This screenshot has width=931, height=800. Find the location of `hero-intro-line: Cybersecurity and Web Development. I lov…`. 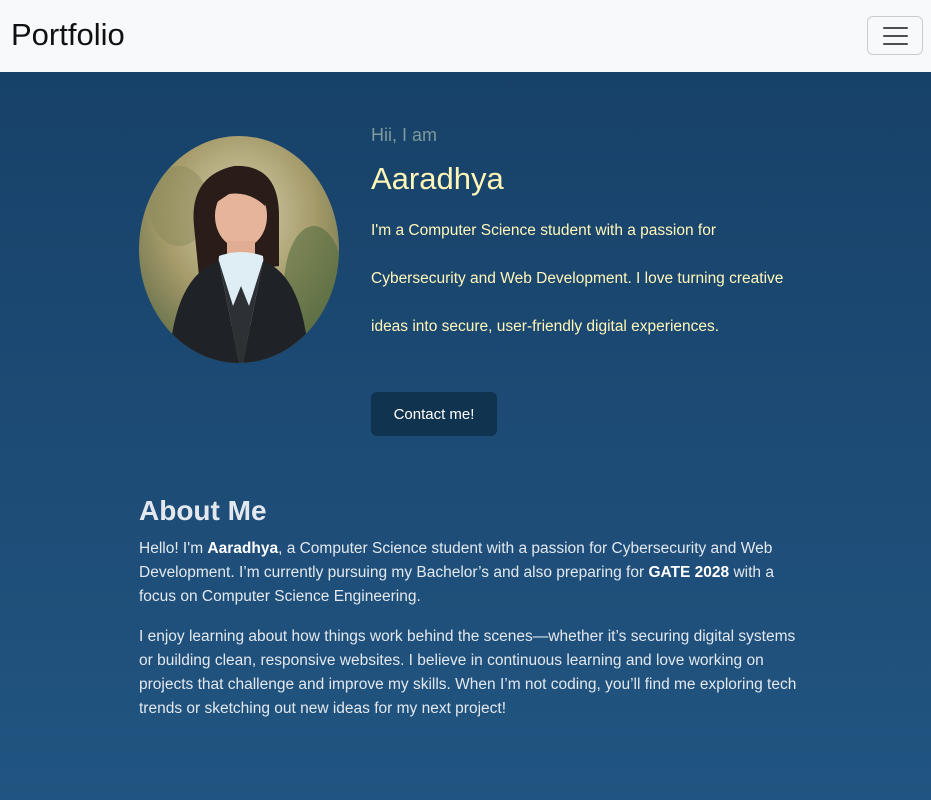

hero-intro-line: Cybersecurity and Web Development. I lov… is located at coordinates (577, 278).